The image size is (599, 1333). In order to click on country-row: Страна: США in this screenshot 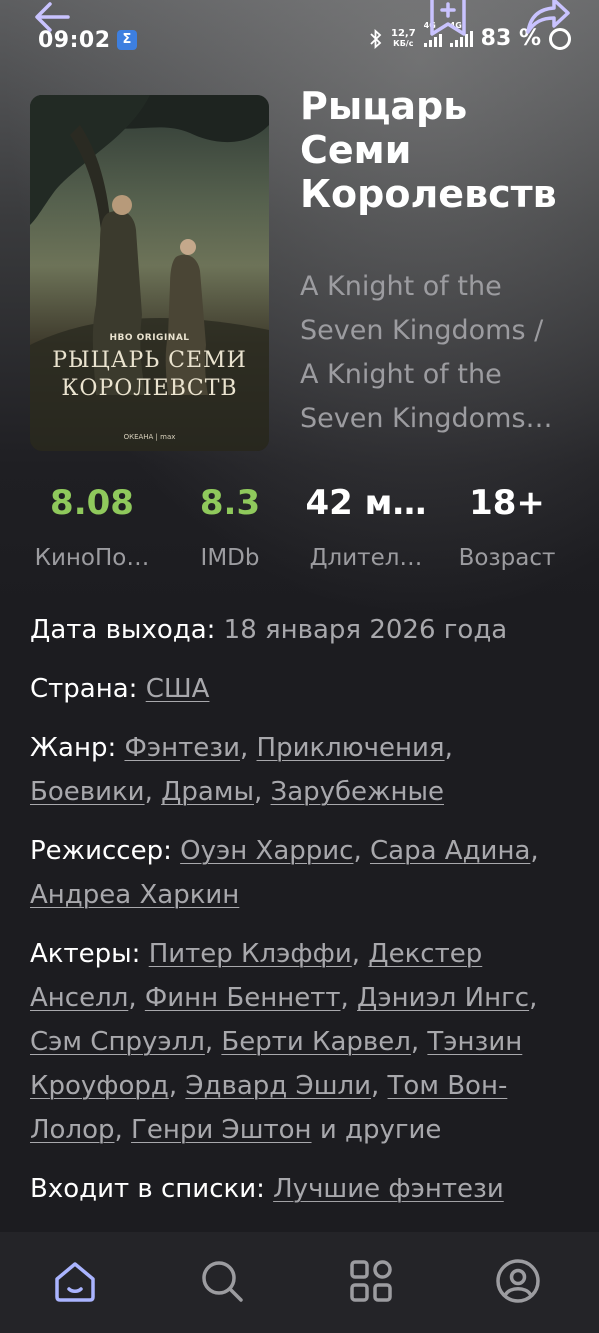, I will do `click(300, 689)`.